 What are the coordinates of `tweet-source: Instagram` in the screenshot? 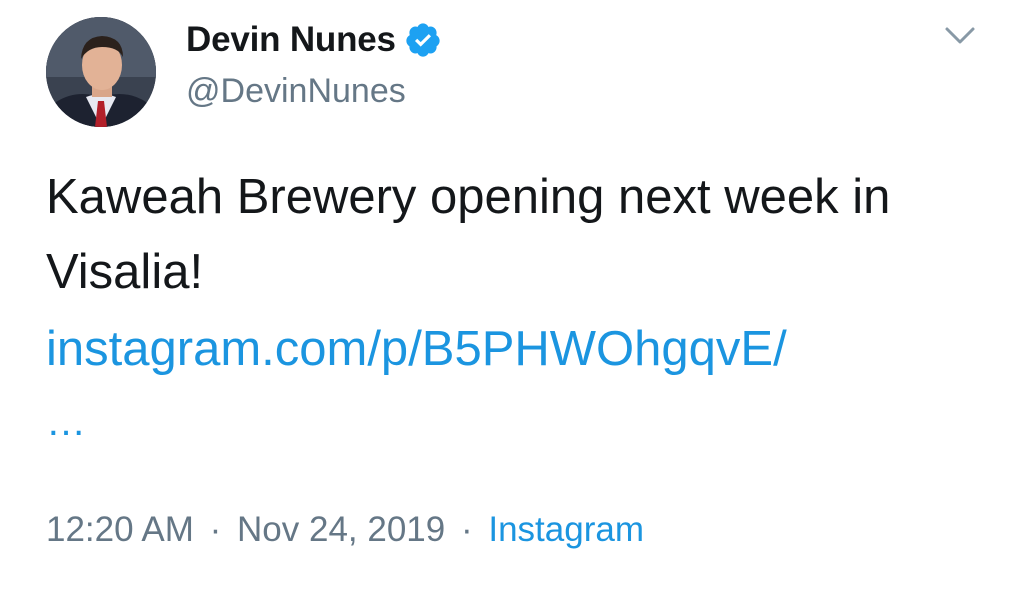 It's located at (566, 529).